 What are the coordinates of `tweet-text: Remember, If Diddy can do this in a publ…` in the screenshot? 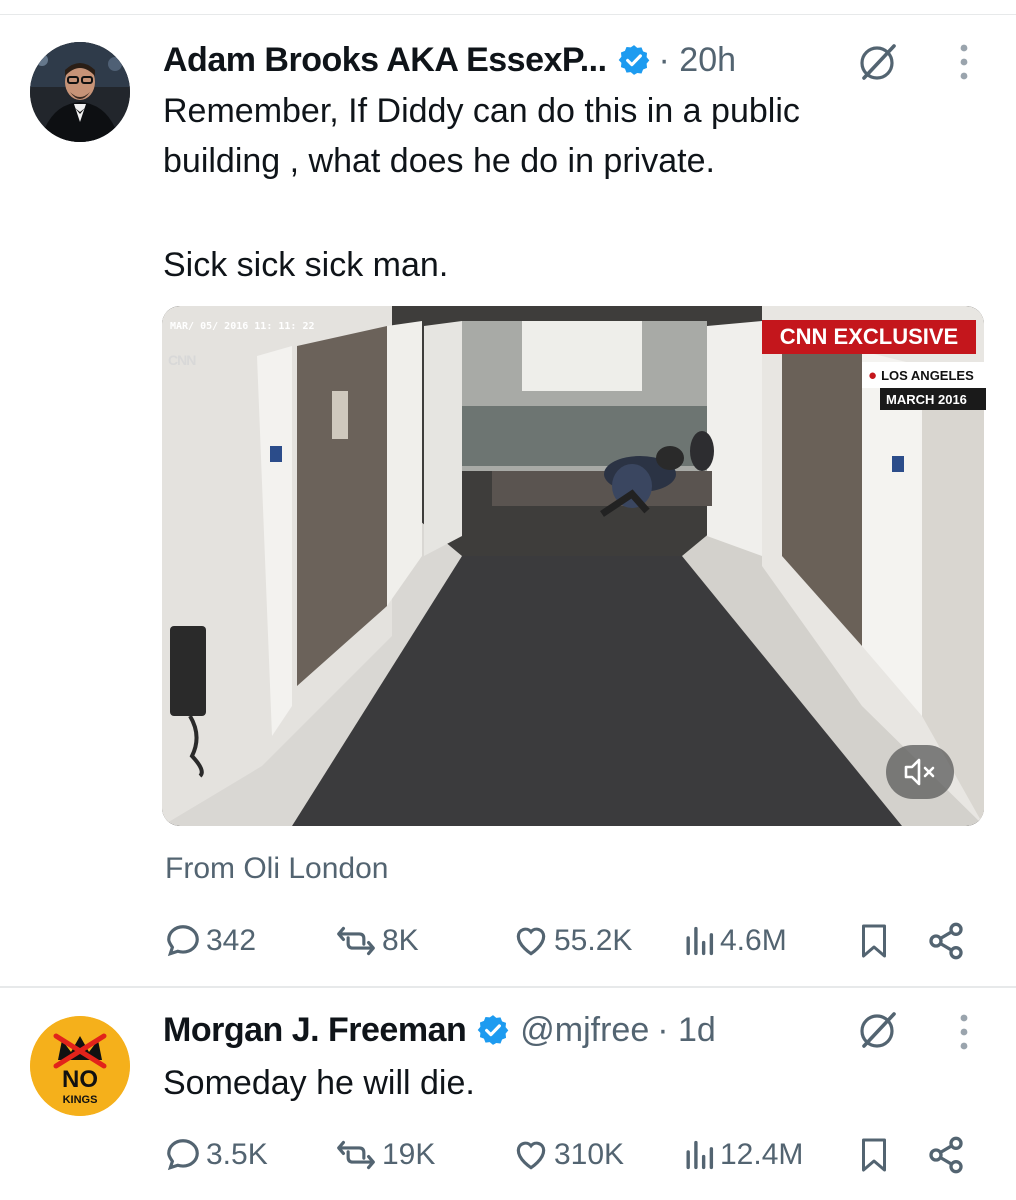 It's located at (563, 136).